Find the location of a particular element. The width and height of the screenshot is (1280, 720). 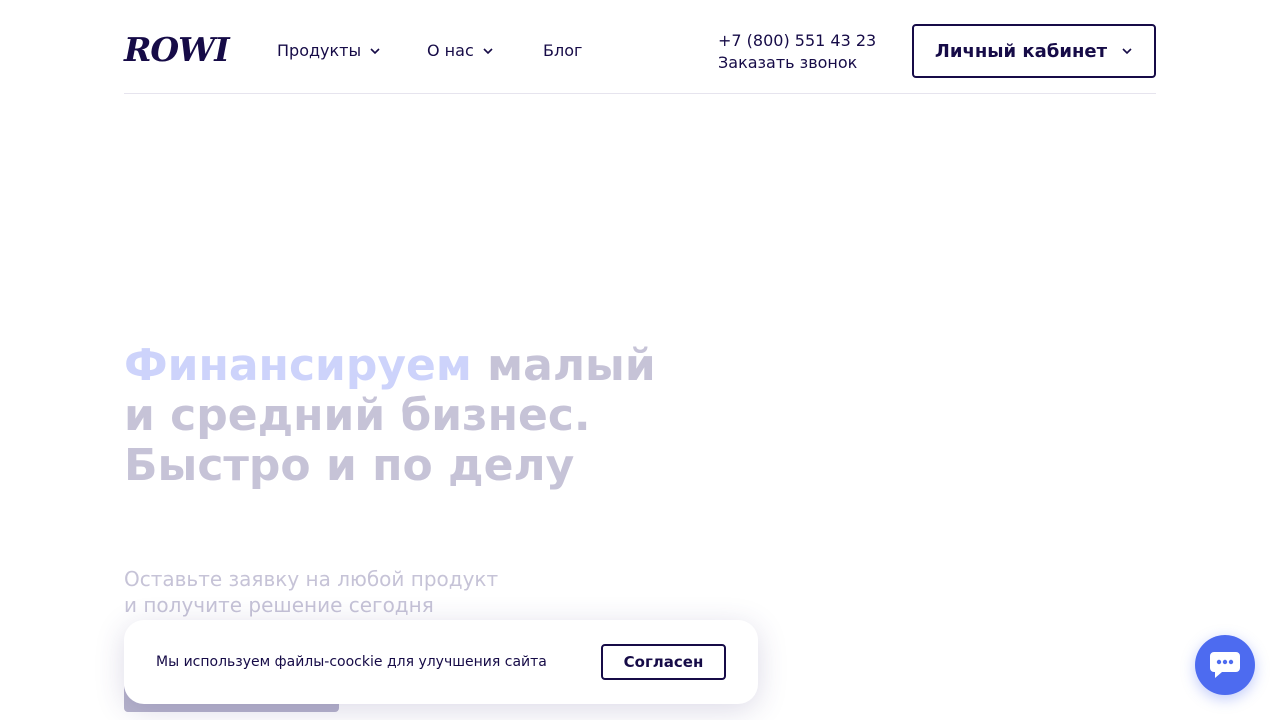

personal-cabinet-button: Личный кабинет is located at coordinates (1034, 51).